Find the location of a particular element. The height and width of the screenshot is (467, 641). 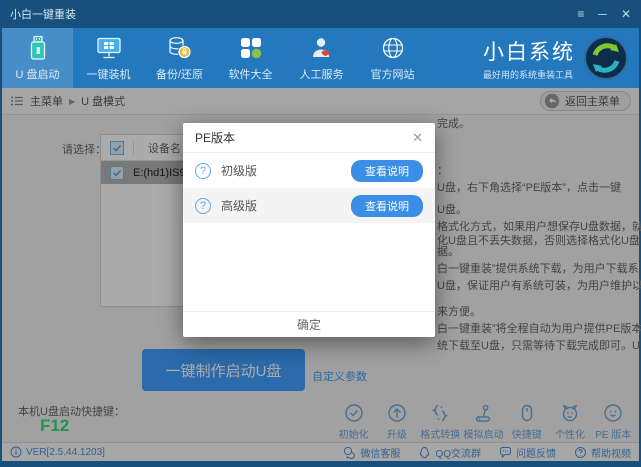

brand-block: 小白系统 最好用的系统重装工具 is located at coordinates (561, 58).